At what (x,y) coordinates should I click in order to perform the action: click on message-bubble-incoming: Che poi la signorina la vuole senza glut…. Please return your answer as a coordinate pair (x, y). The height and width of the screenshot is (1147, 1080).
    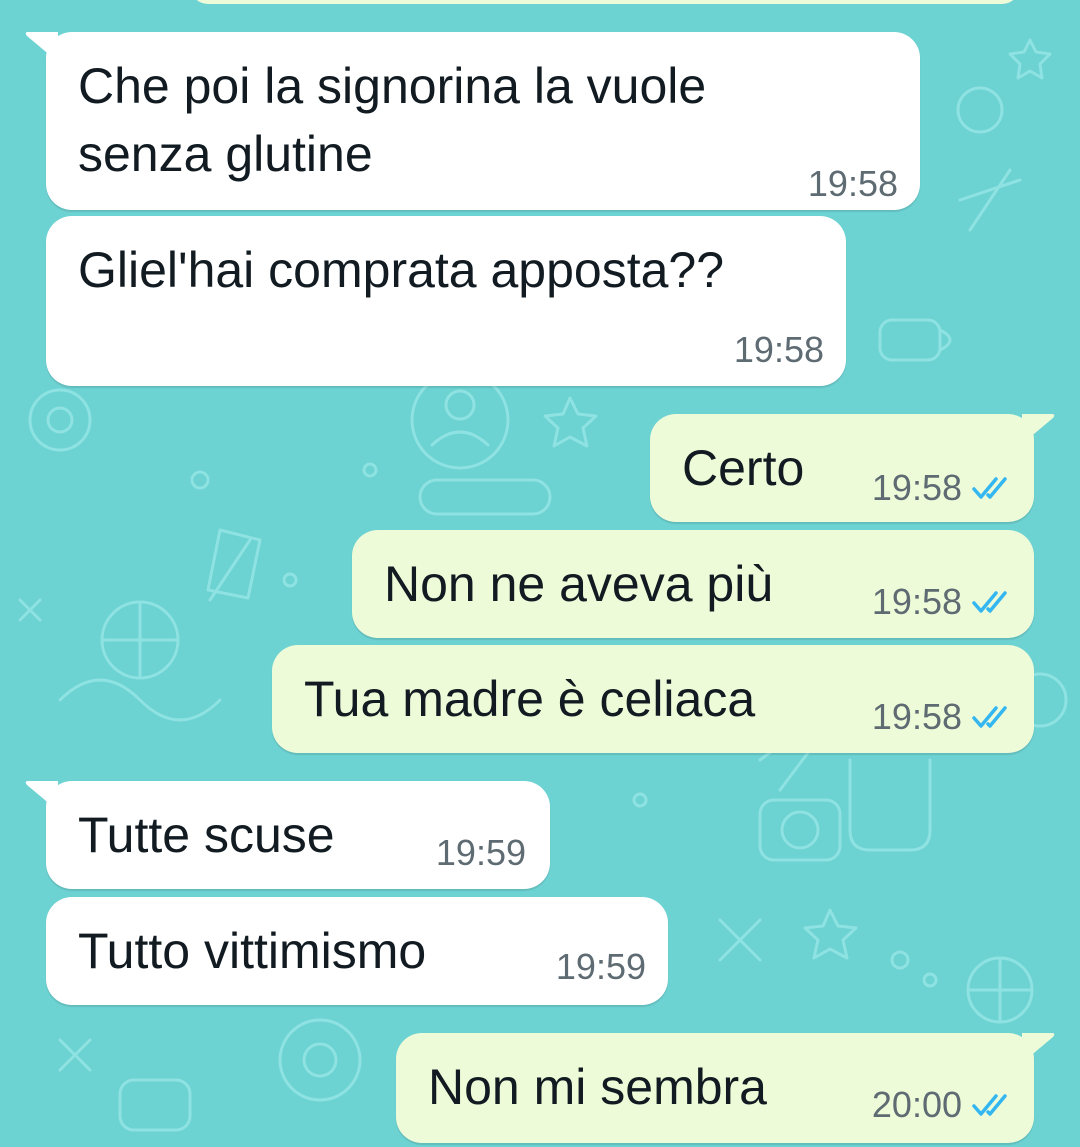
    Looking at the image, I should click on (472, 121).